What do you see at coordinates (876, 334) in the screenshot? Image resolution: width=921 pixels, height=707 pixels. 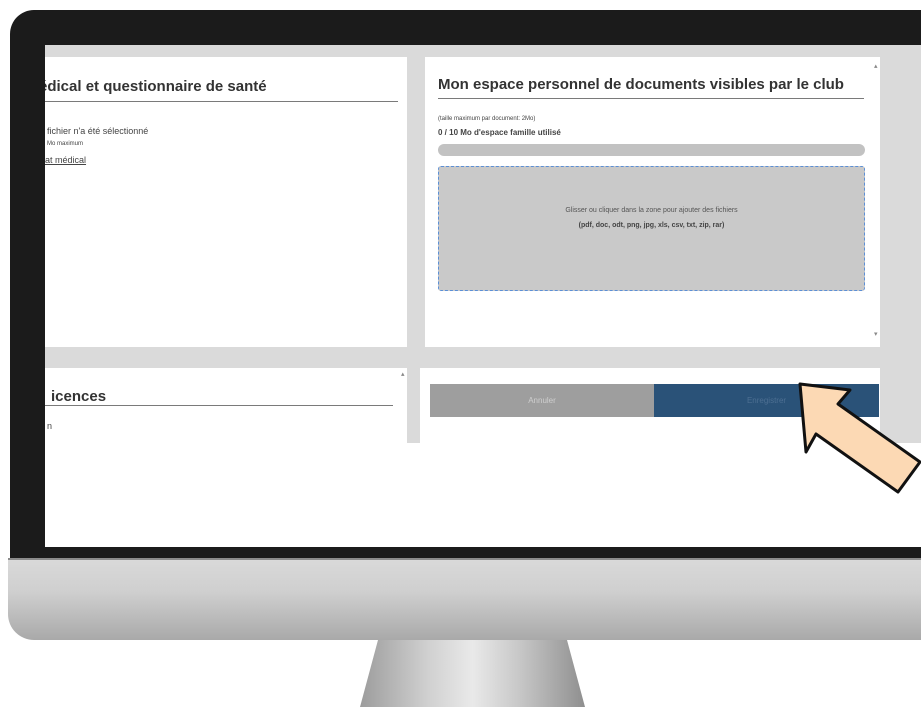 I see `scroll-down-icon: ▾` at bounding box center [876, 334].